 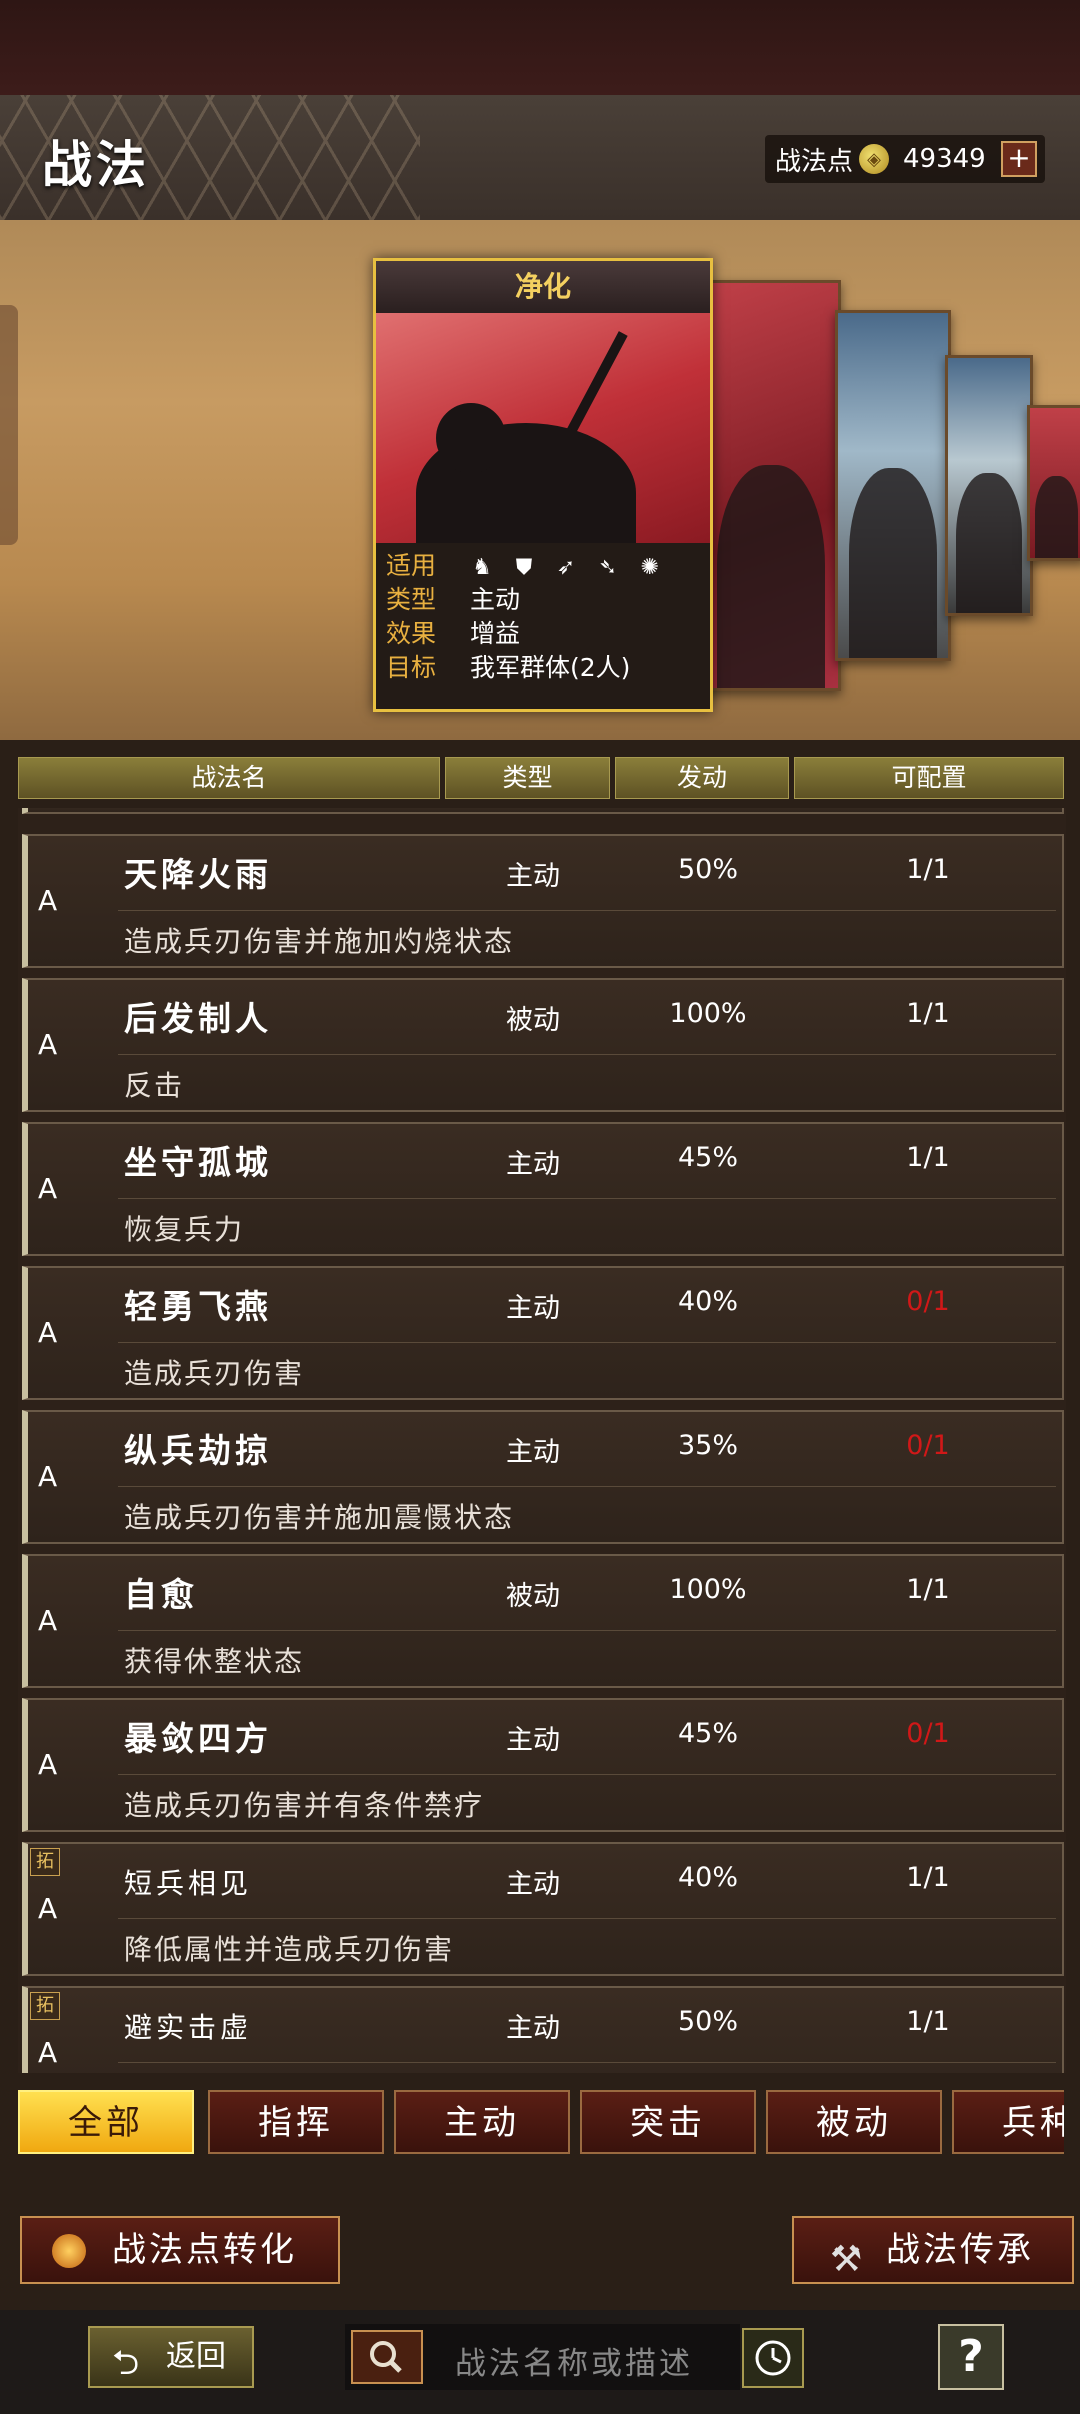 I want to click on skill-row: A 后发制人 被动 100% 1/1 反击, so click(x=543, y=1045).